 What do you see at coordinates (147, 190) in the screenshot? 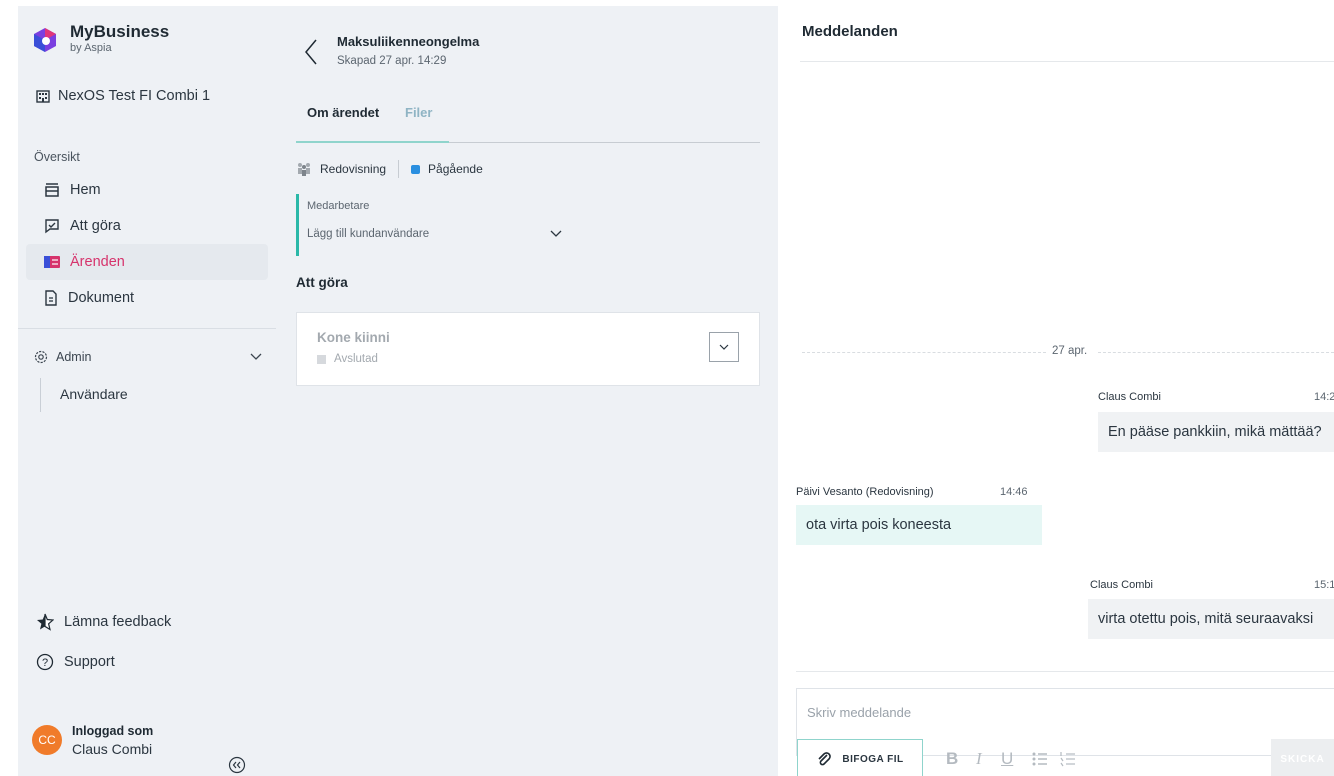
I see `sidebar-item-home: Hem` at bounding box center [147, 190].